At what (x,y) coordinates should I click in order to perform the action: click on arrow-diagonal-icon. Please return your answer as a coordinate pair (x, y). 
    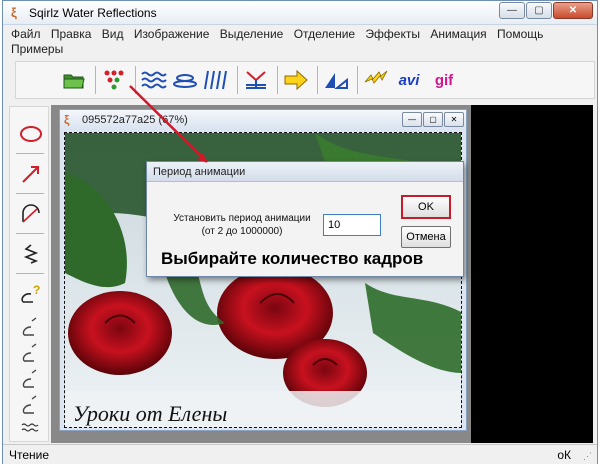
    Looking at the image, I should click on (30, 174).